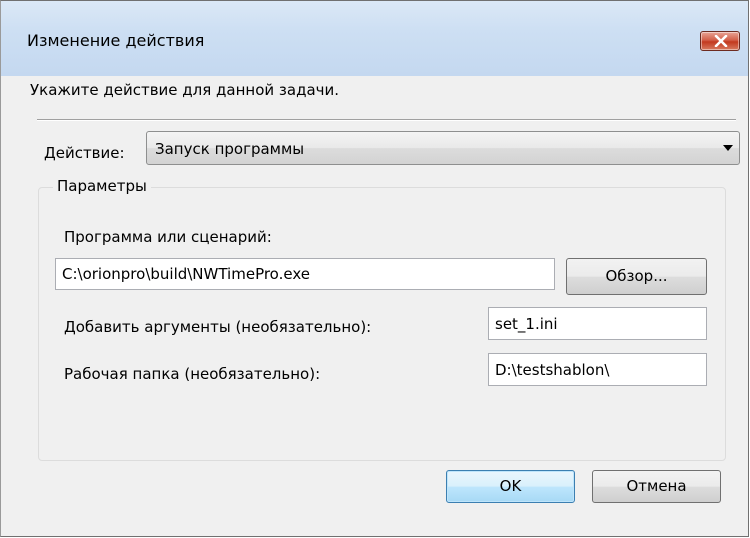 The image size is (750, 538). I want to click on arguments-input, so click(597, 323).